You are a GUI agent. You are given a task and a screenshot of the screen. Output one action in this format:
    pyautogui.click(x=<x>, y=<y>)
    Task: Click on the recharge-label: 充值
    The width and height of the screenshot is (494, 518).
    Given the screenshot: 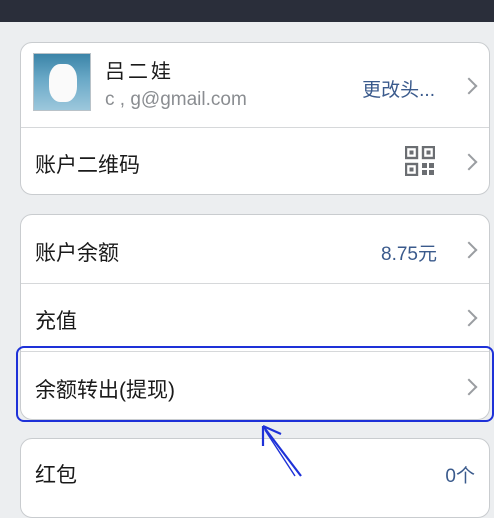 What is the action you would take?
    pyautogui.click(x=56, y=321)
    